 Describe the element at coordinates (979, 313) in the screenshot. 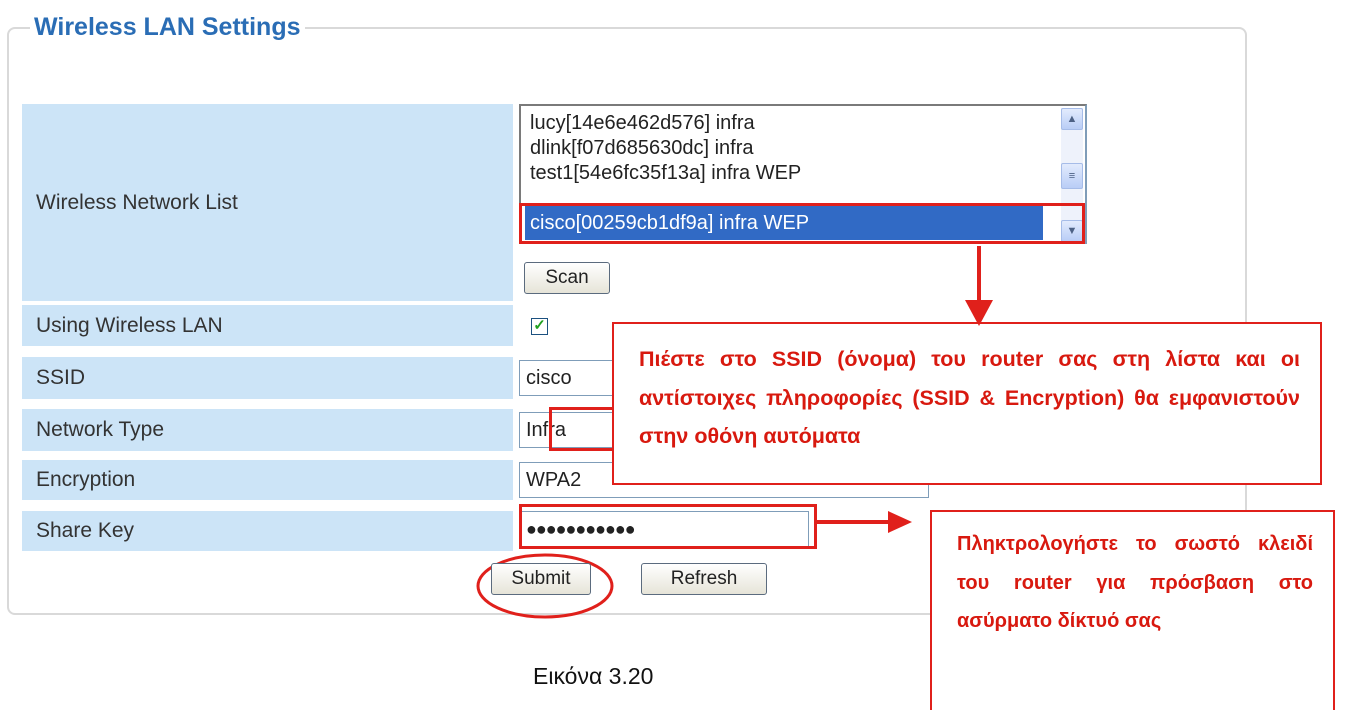

I see `down-arrow-head` at that location.